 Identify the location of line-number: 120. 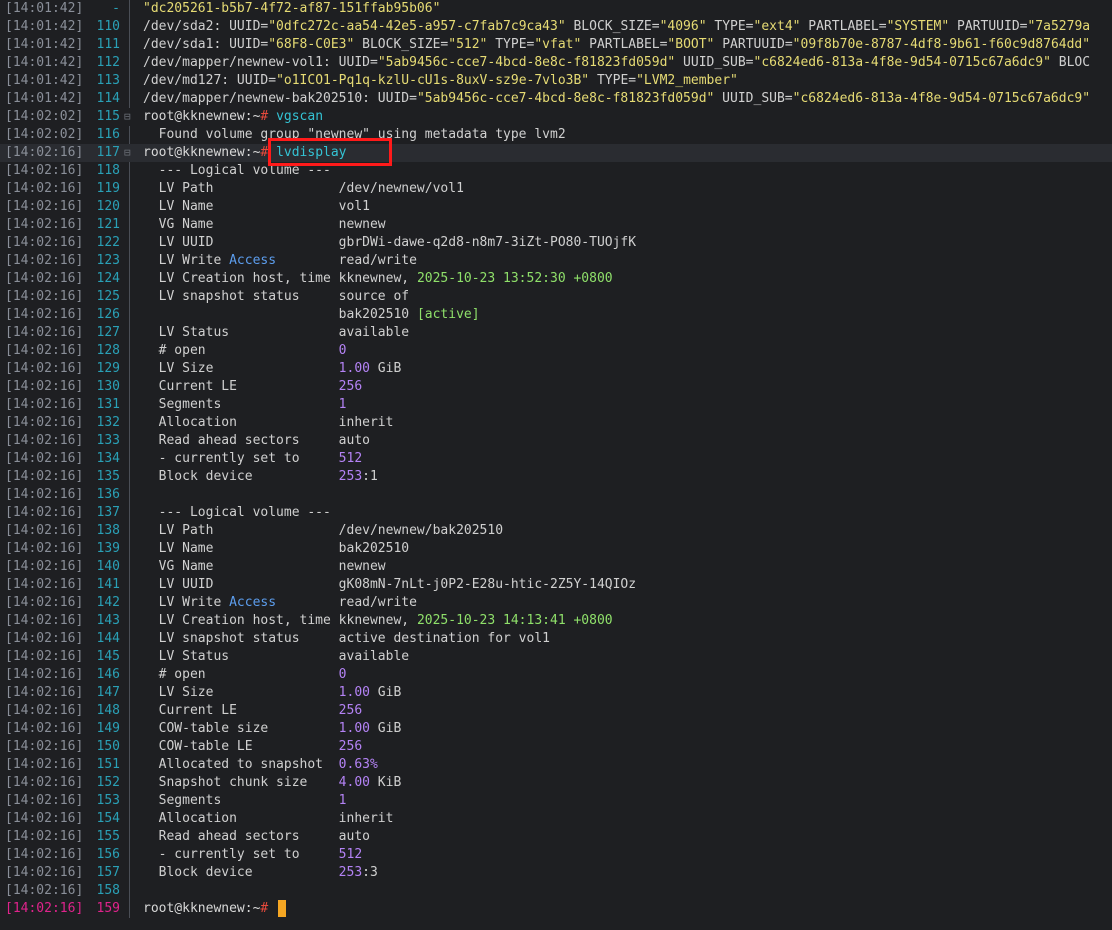
(108, 206).